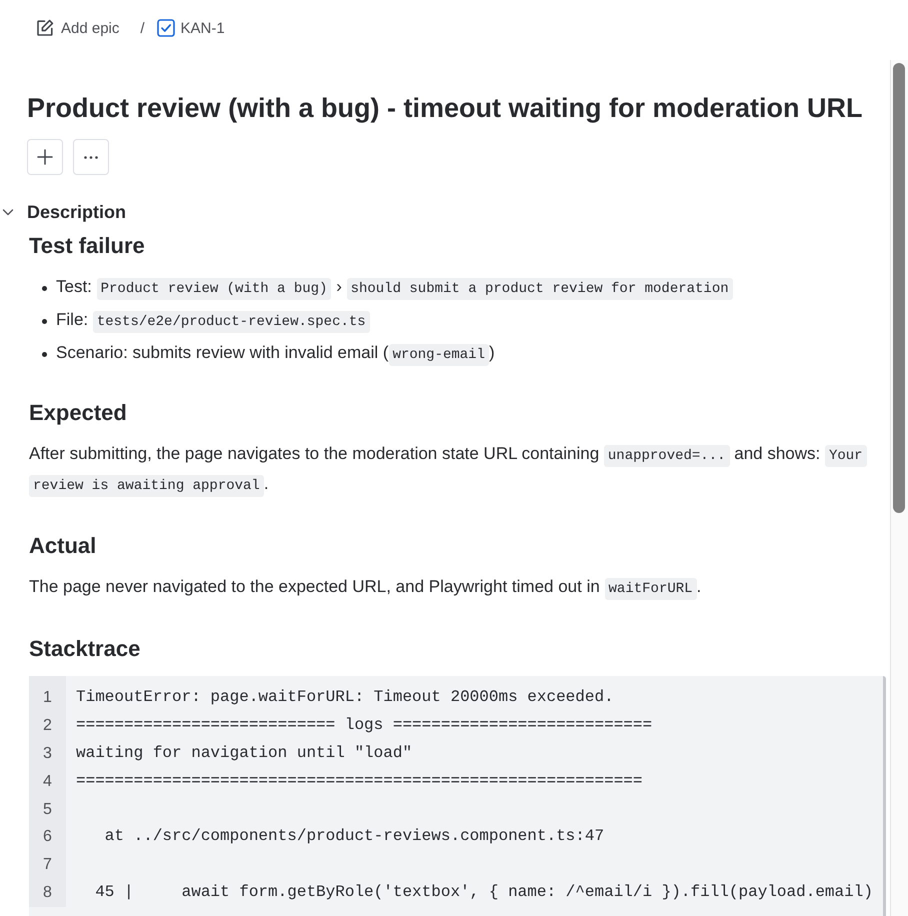 The width and height of the screenshot is (908, 916). What do you see at coordinates (47, 893) in the screenshot?
I see `line-number: 8` at bounding box center [47, 893].